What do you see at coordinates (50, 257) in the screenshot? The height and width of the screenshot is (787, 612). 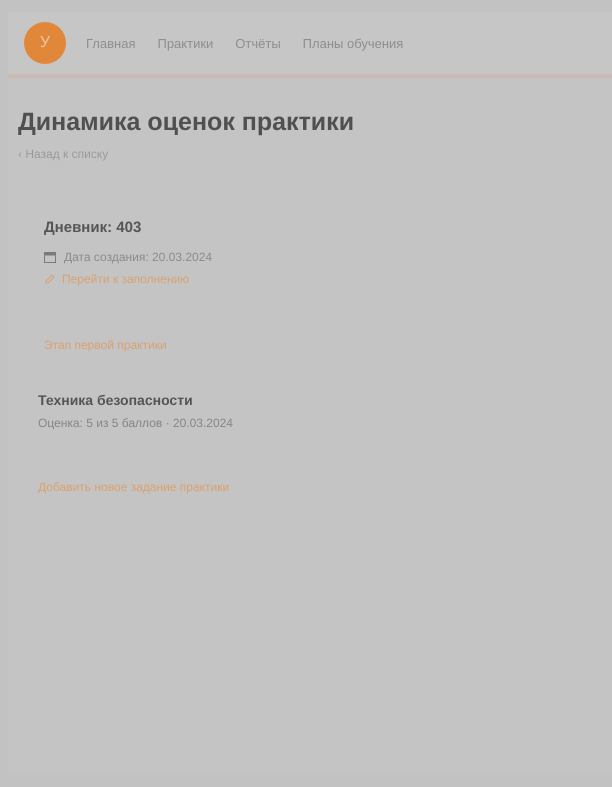 I see `calendar-icon` at bounding box center [50, 257].